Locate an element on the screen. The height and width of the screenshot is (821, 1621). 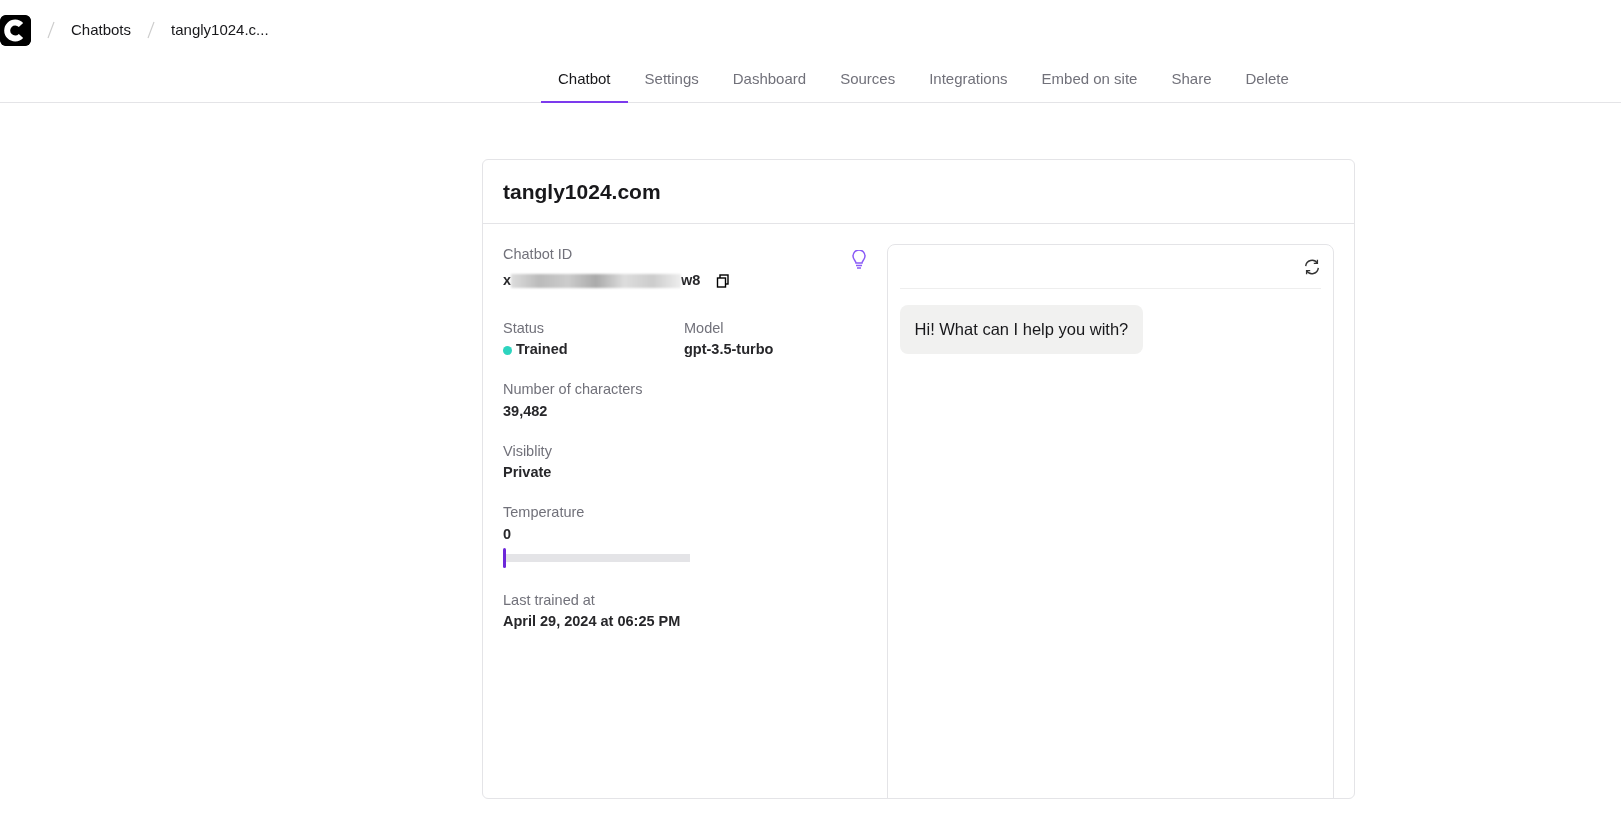
status-value: Trained is located at coordinates (542, 350).